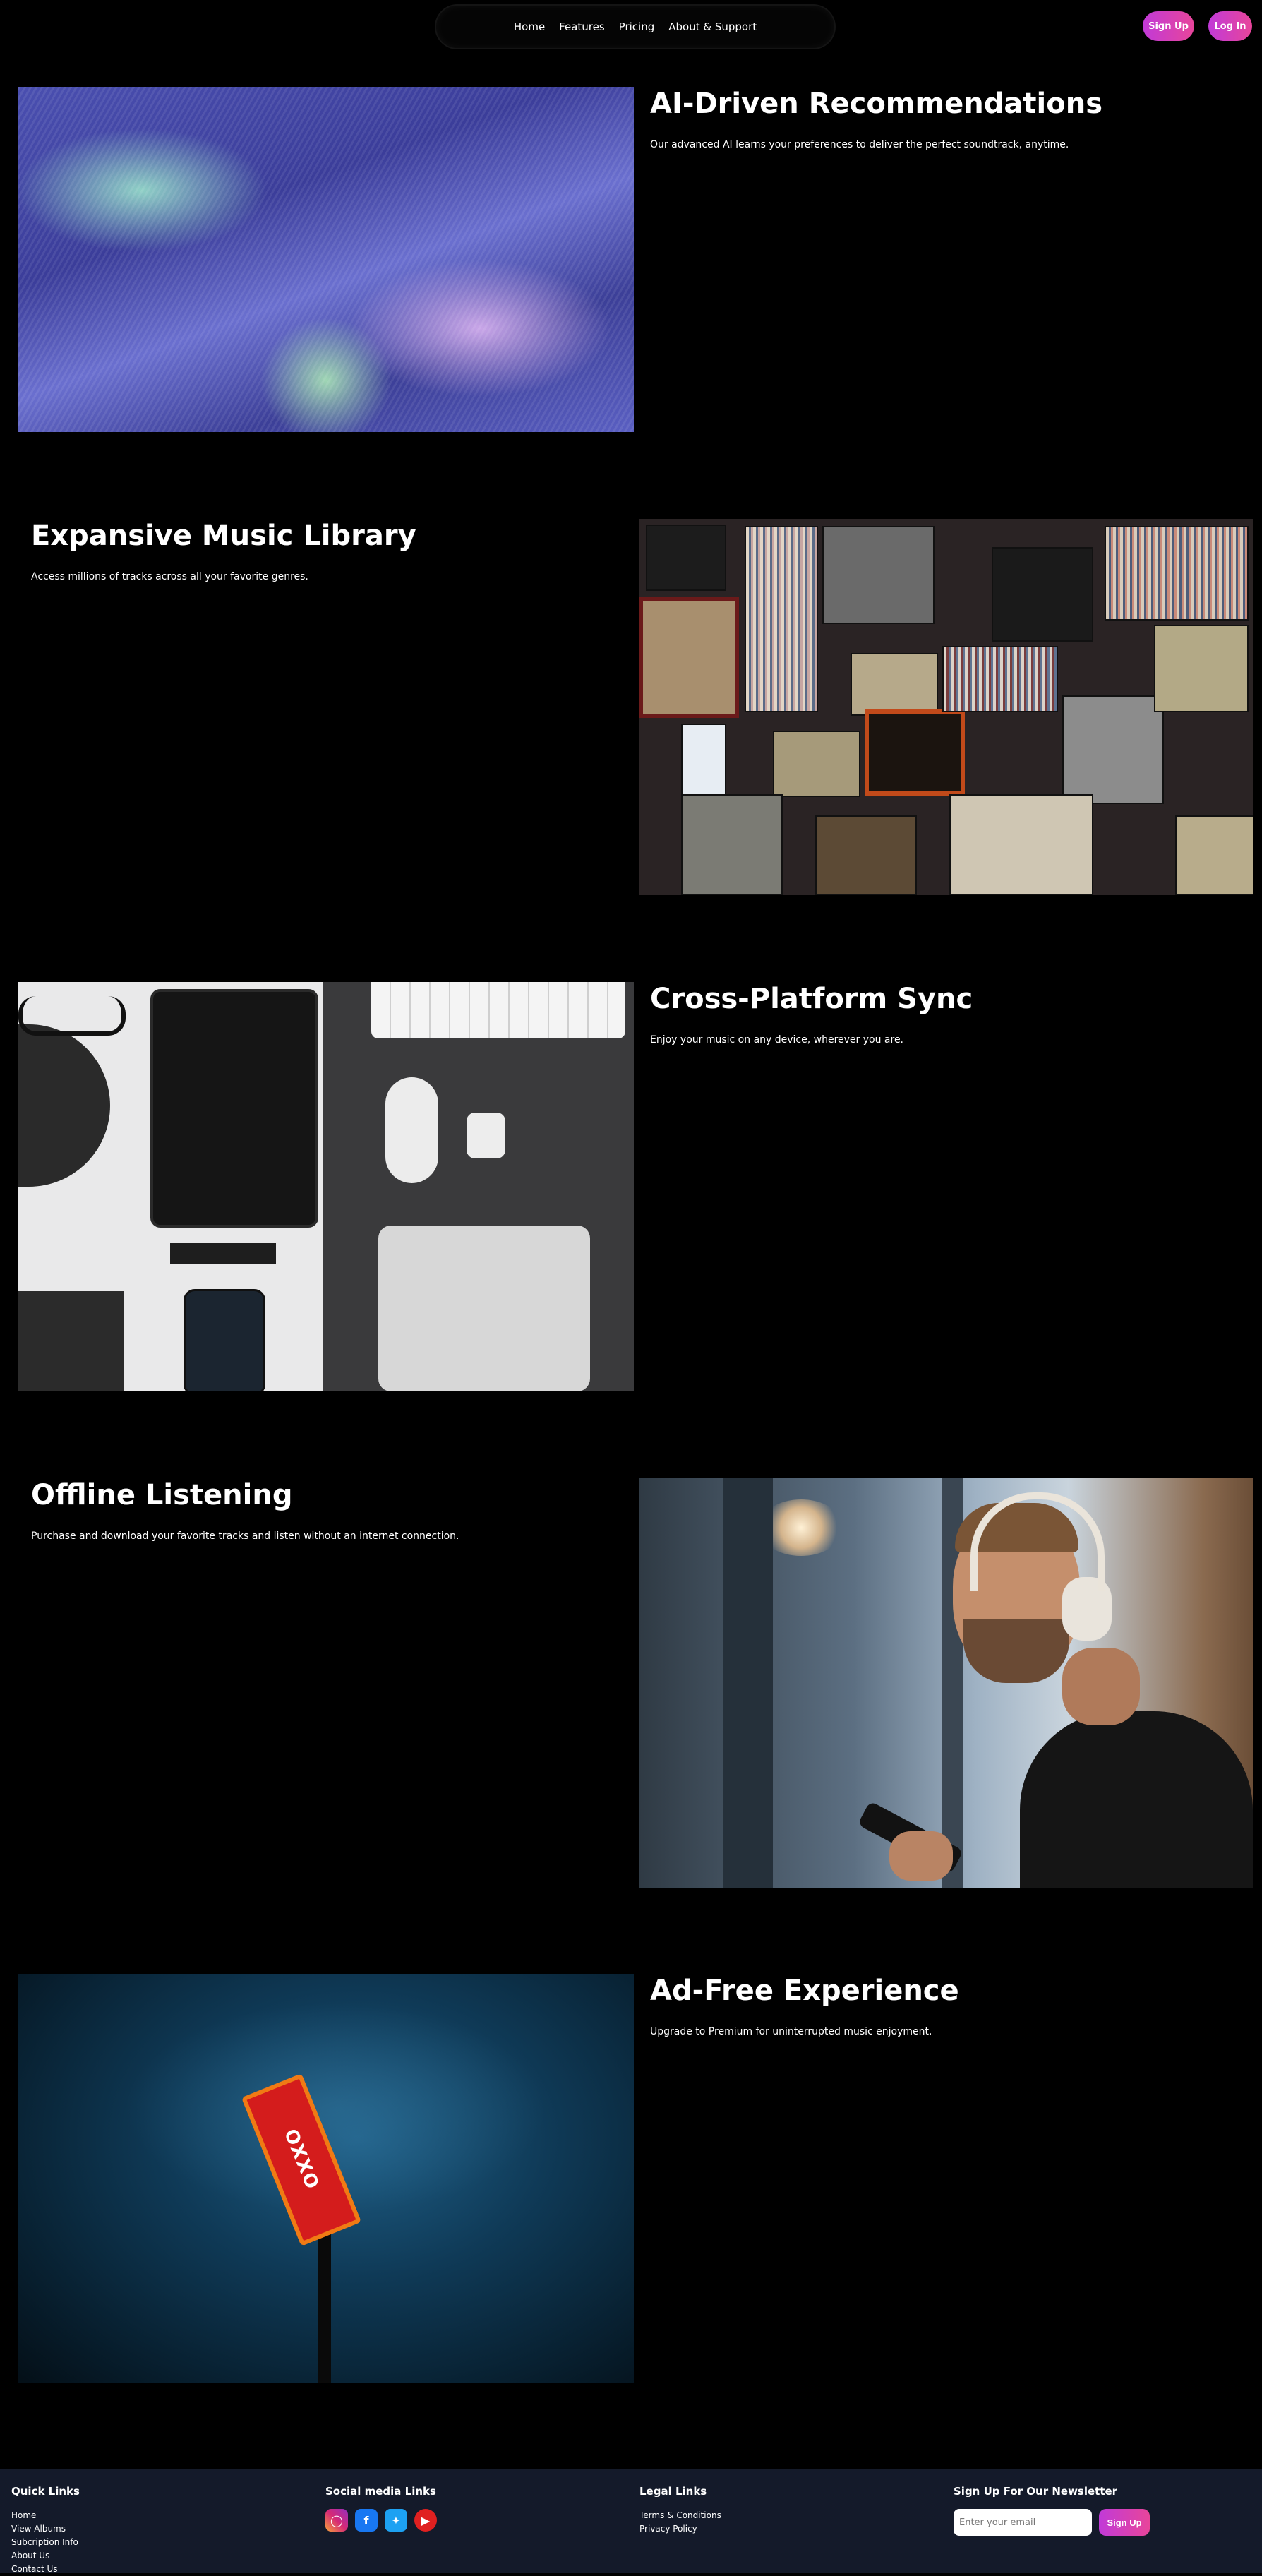  I want to click on nav-pricing: Pricing, so click(637, 26).